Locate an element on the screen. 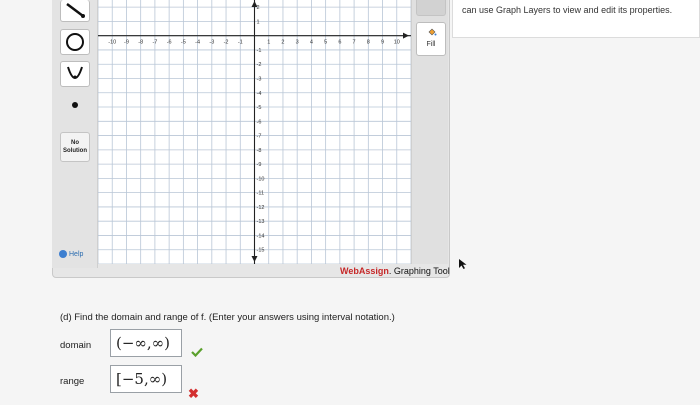  x-tick-label: 8 is located at coordinates (368, 43).